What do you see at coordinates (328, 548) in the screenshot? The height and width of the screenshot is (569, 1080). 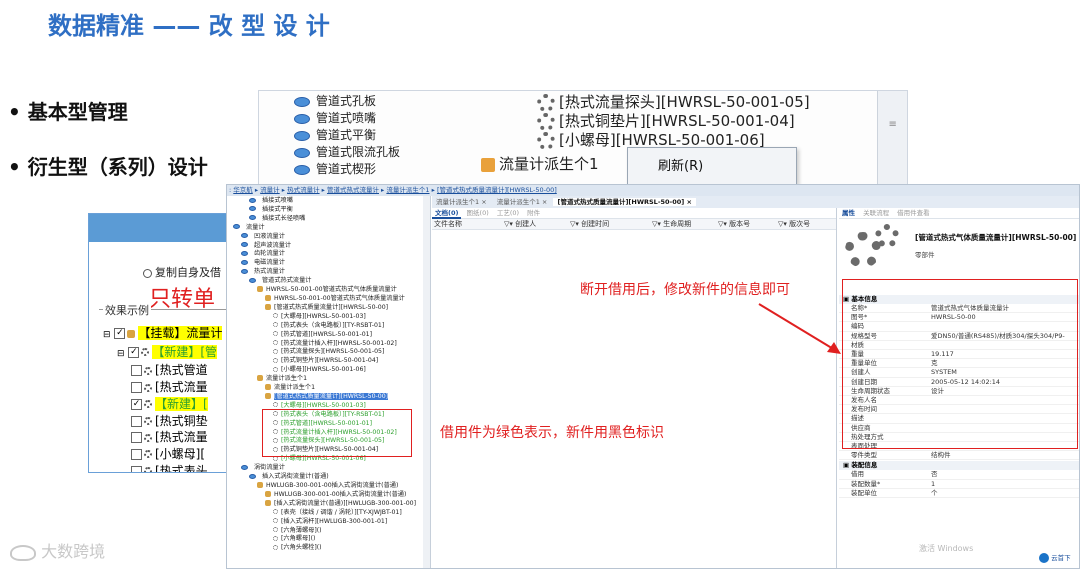 I see `tree-node: [六角头螺栓]()` at bounding box center [328, 548].